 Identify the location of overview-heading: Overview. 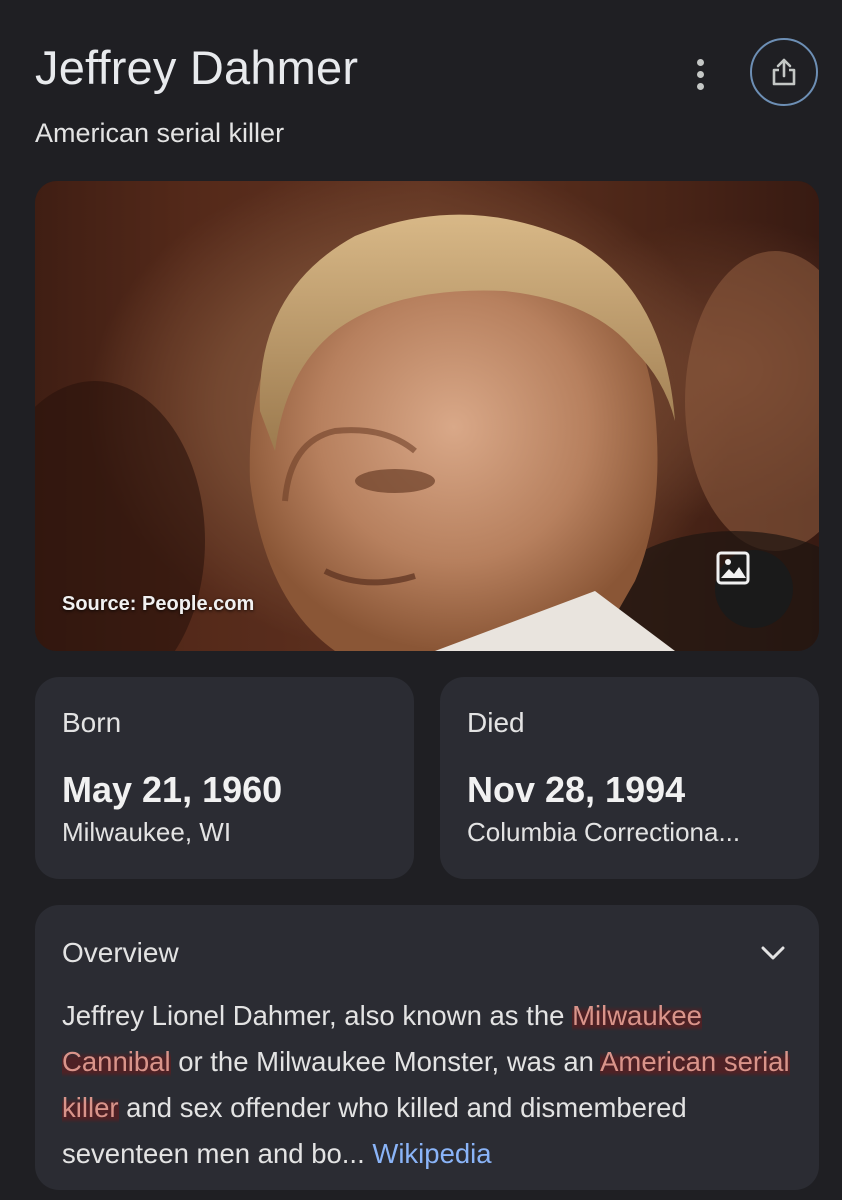
(120, 952).